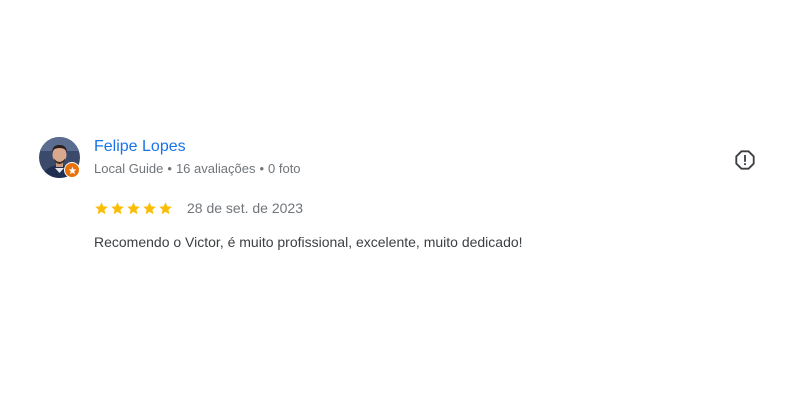  I want to click on author-meta: Local Guide • 16 avaliações • 0 foto, so click(197, 169).